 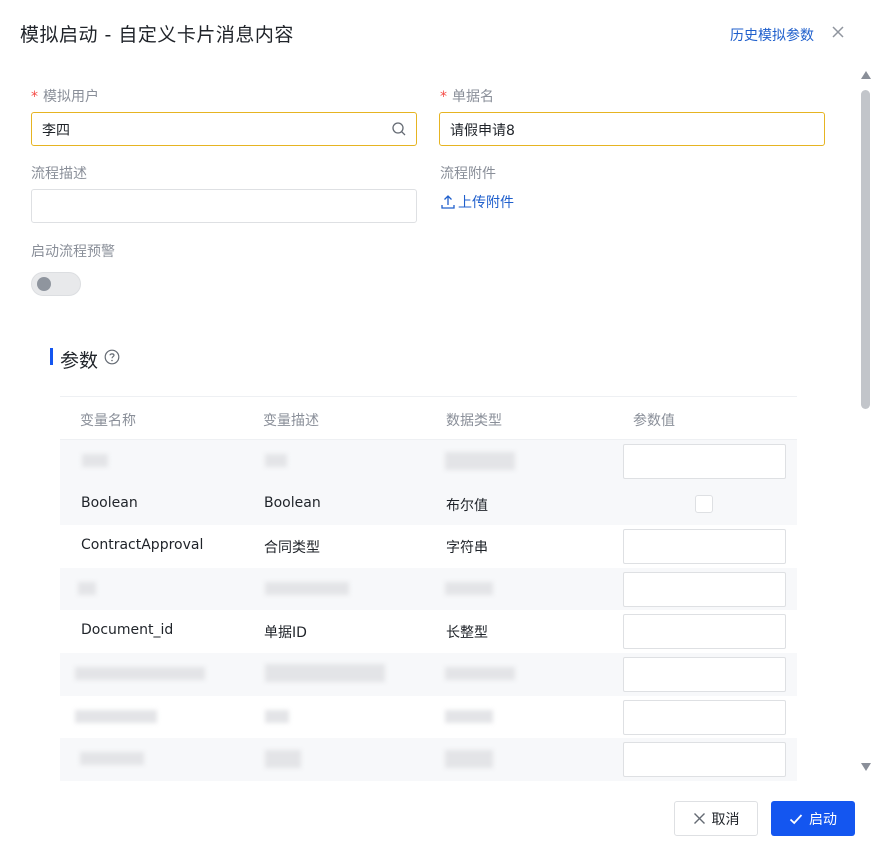 What do you see at coordinates (486, 203) in the screenshot?
I see `upload-label: 上传附件` at bounding box center [486, 203].